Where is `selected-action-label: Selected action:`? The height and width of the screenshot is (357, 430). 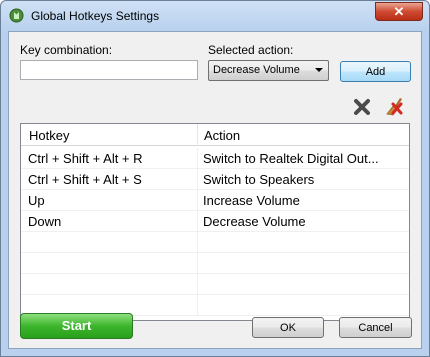 selected-action-label: Selected action: is located at coordinates (251, 50).